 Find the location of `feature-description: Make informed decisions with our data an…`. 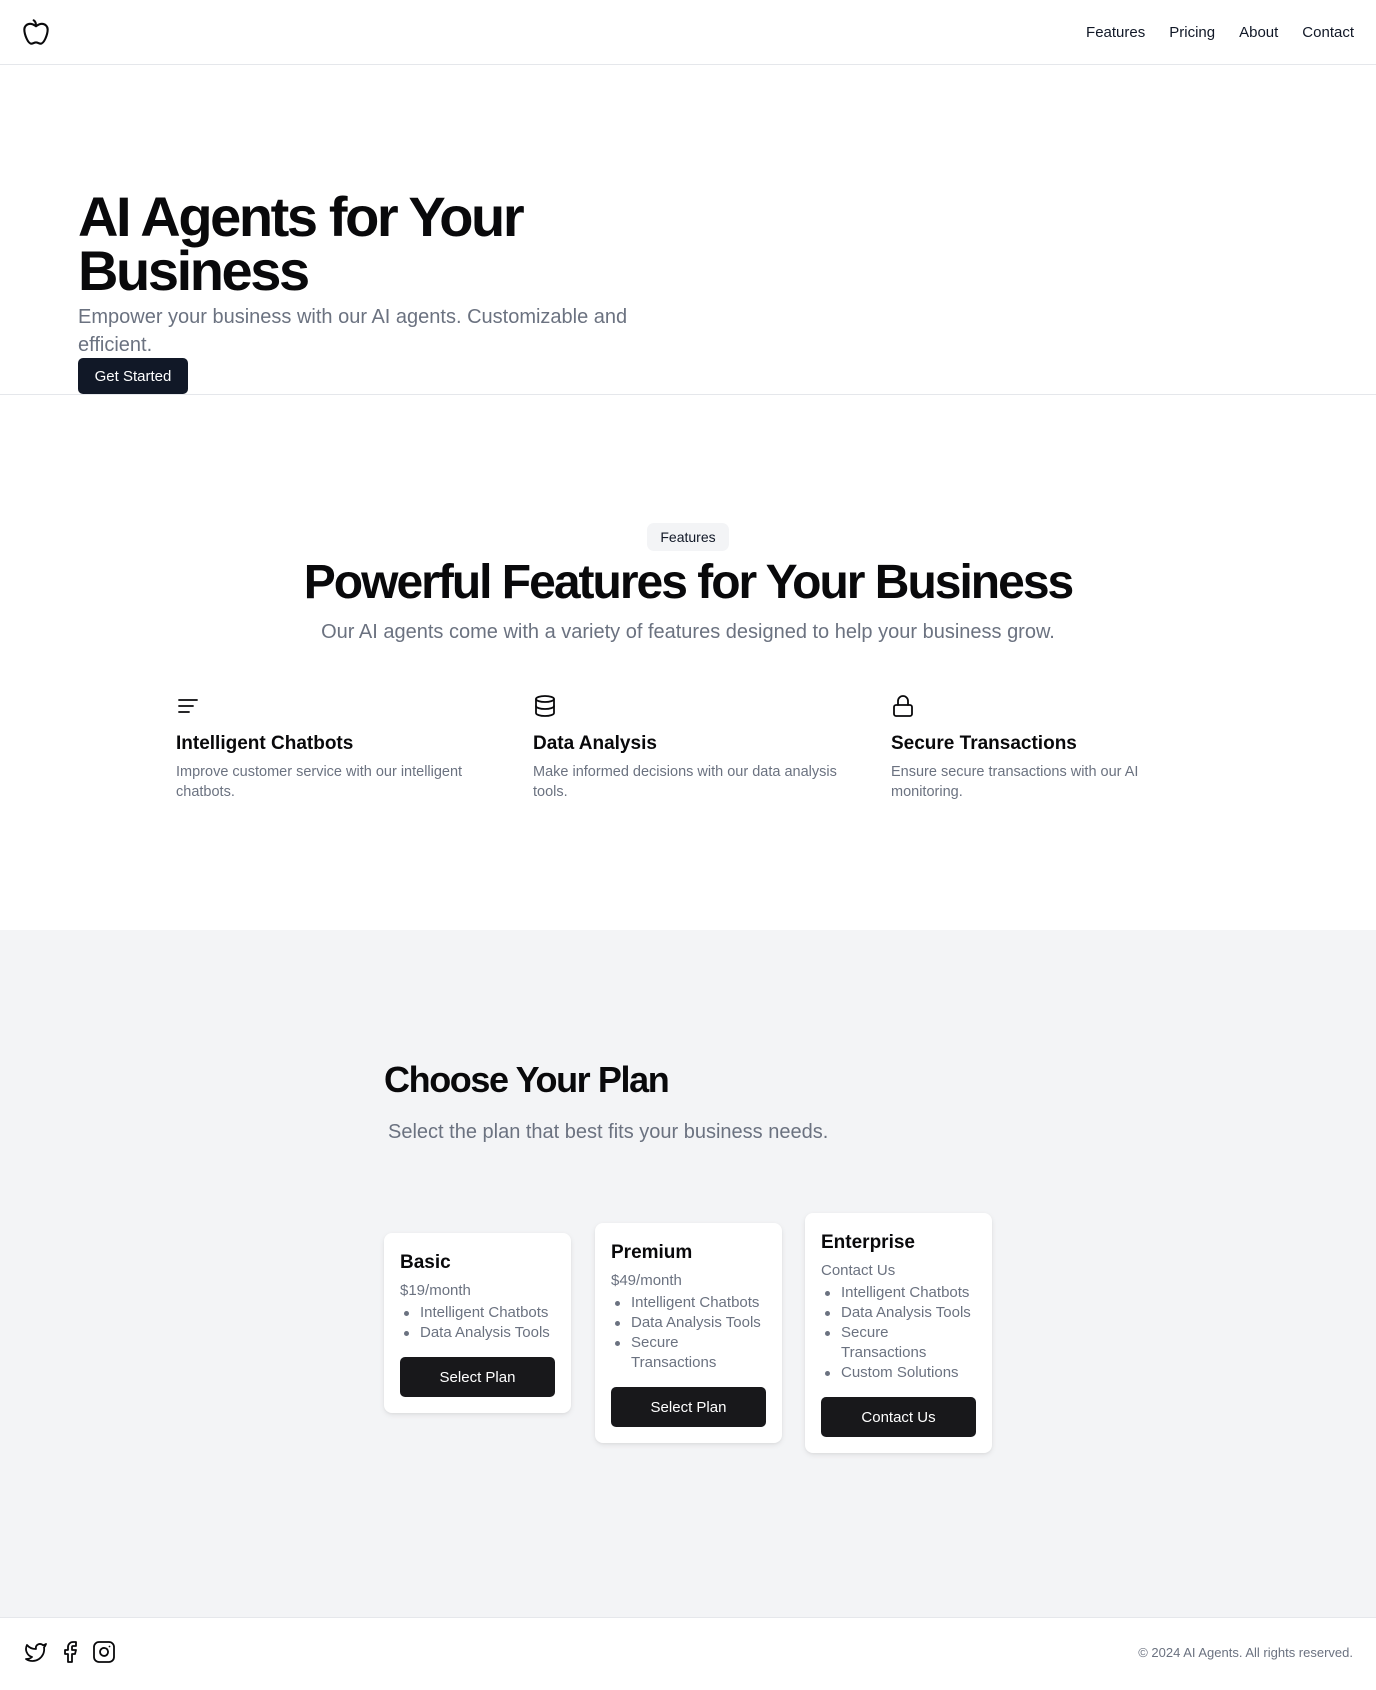

feature-description: Make informed decisions with our data an… is located at coordinates (685, 782).